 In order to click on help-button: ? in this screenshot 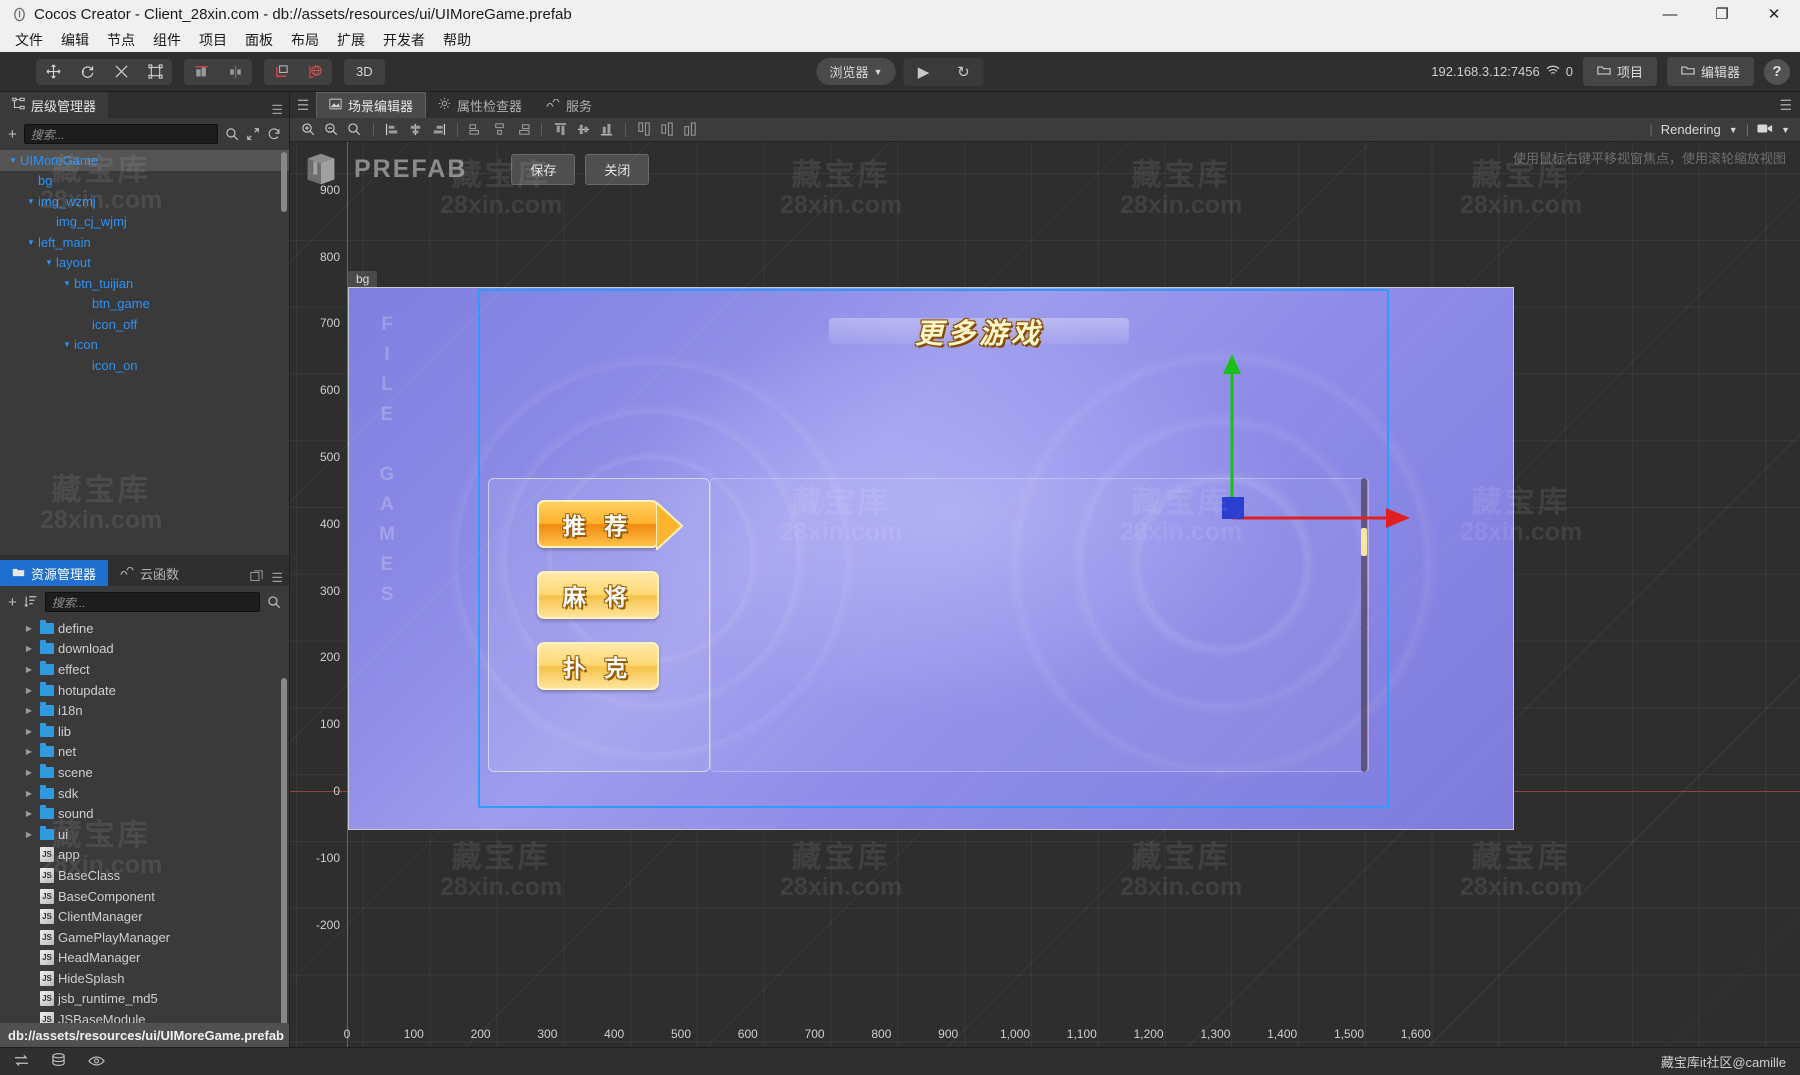, I will do `click(1777, 71)`.